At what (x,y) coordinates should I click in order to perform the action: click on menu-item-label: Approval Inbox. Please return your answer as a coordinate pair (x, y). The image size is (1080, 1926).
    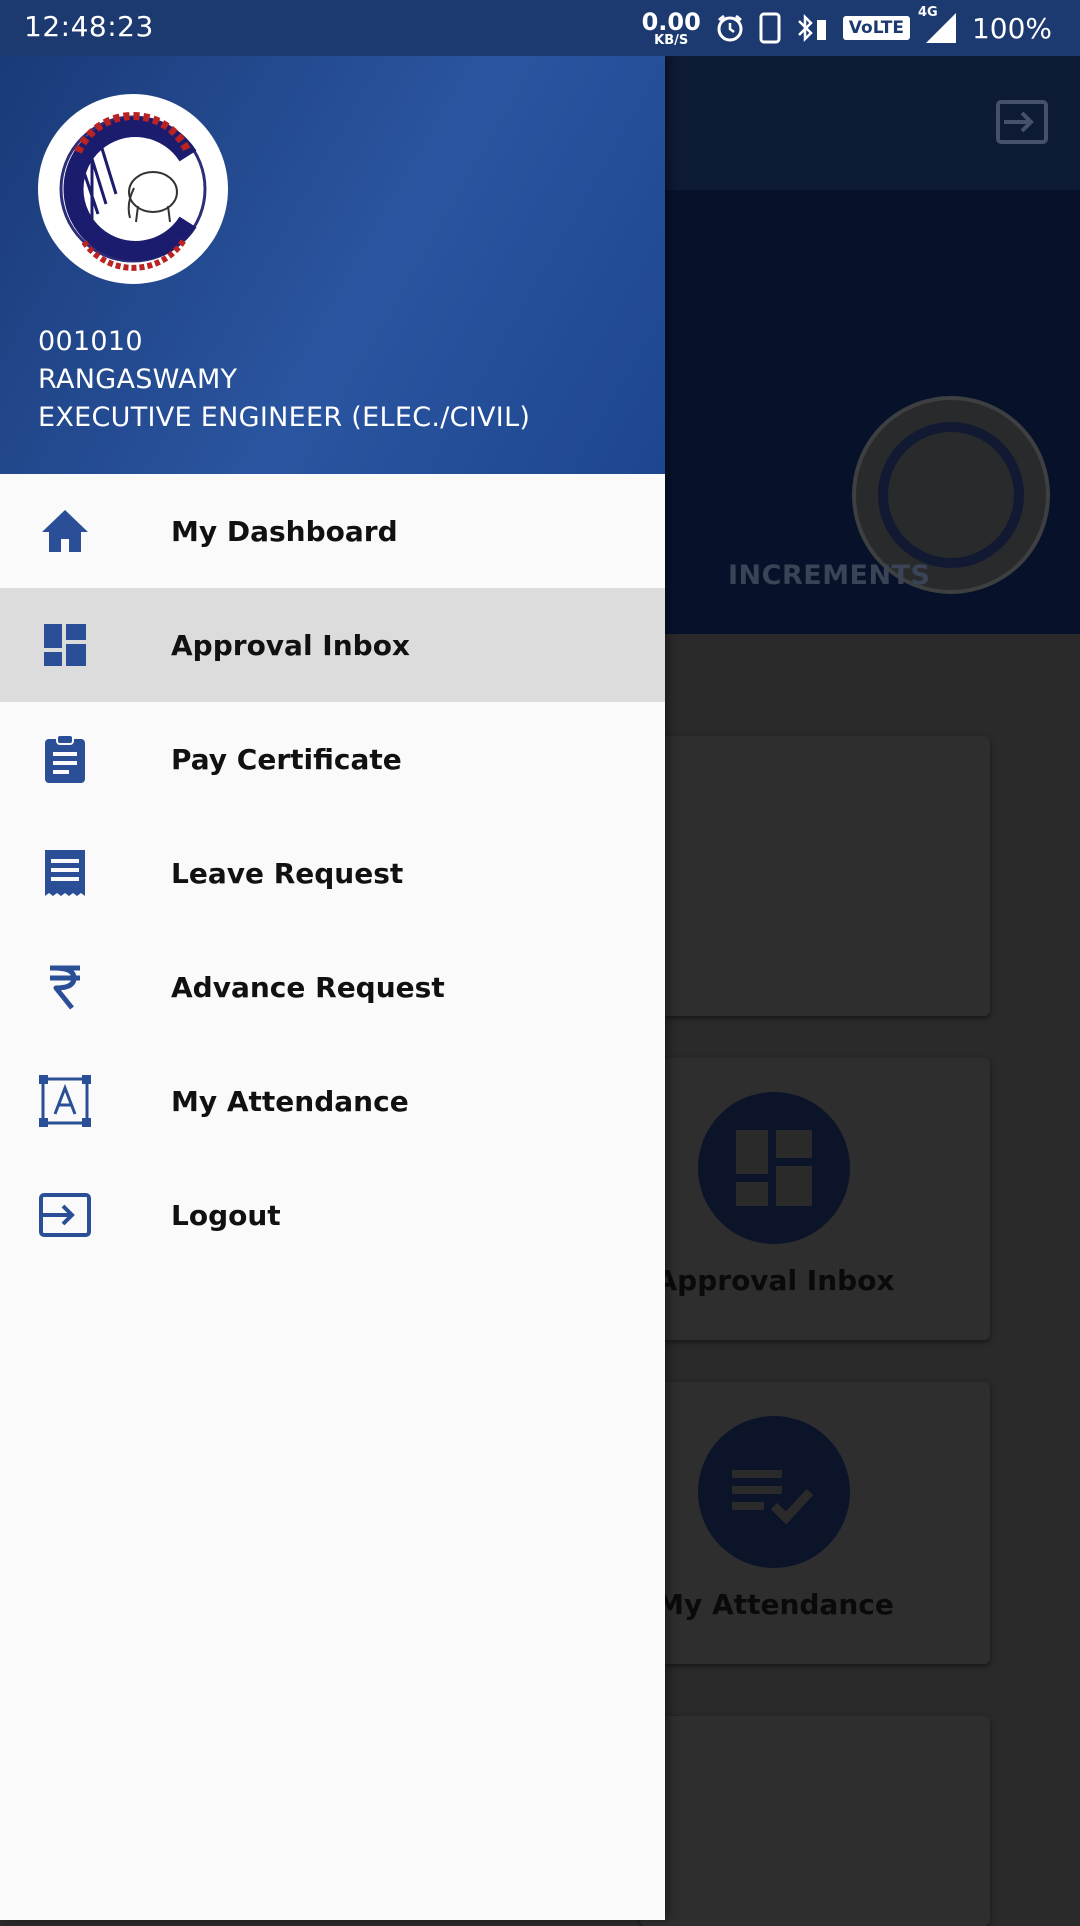
    Looking at the image, I should click on (290, 645).